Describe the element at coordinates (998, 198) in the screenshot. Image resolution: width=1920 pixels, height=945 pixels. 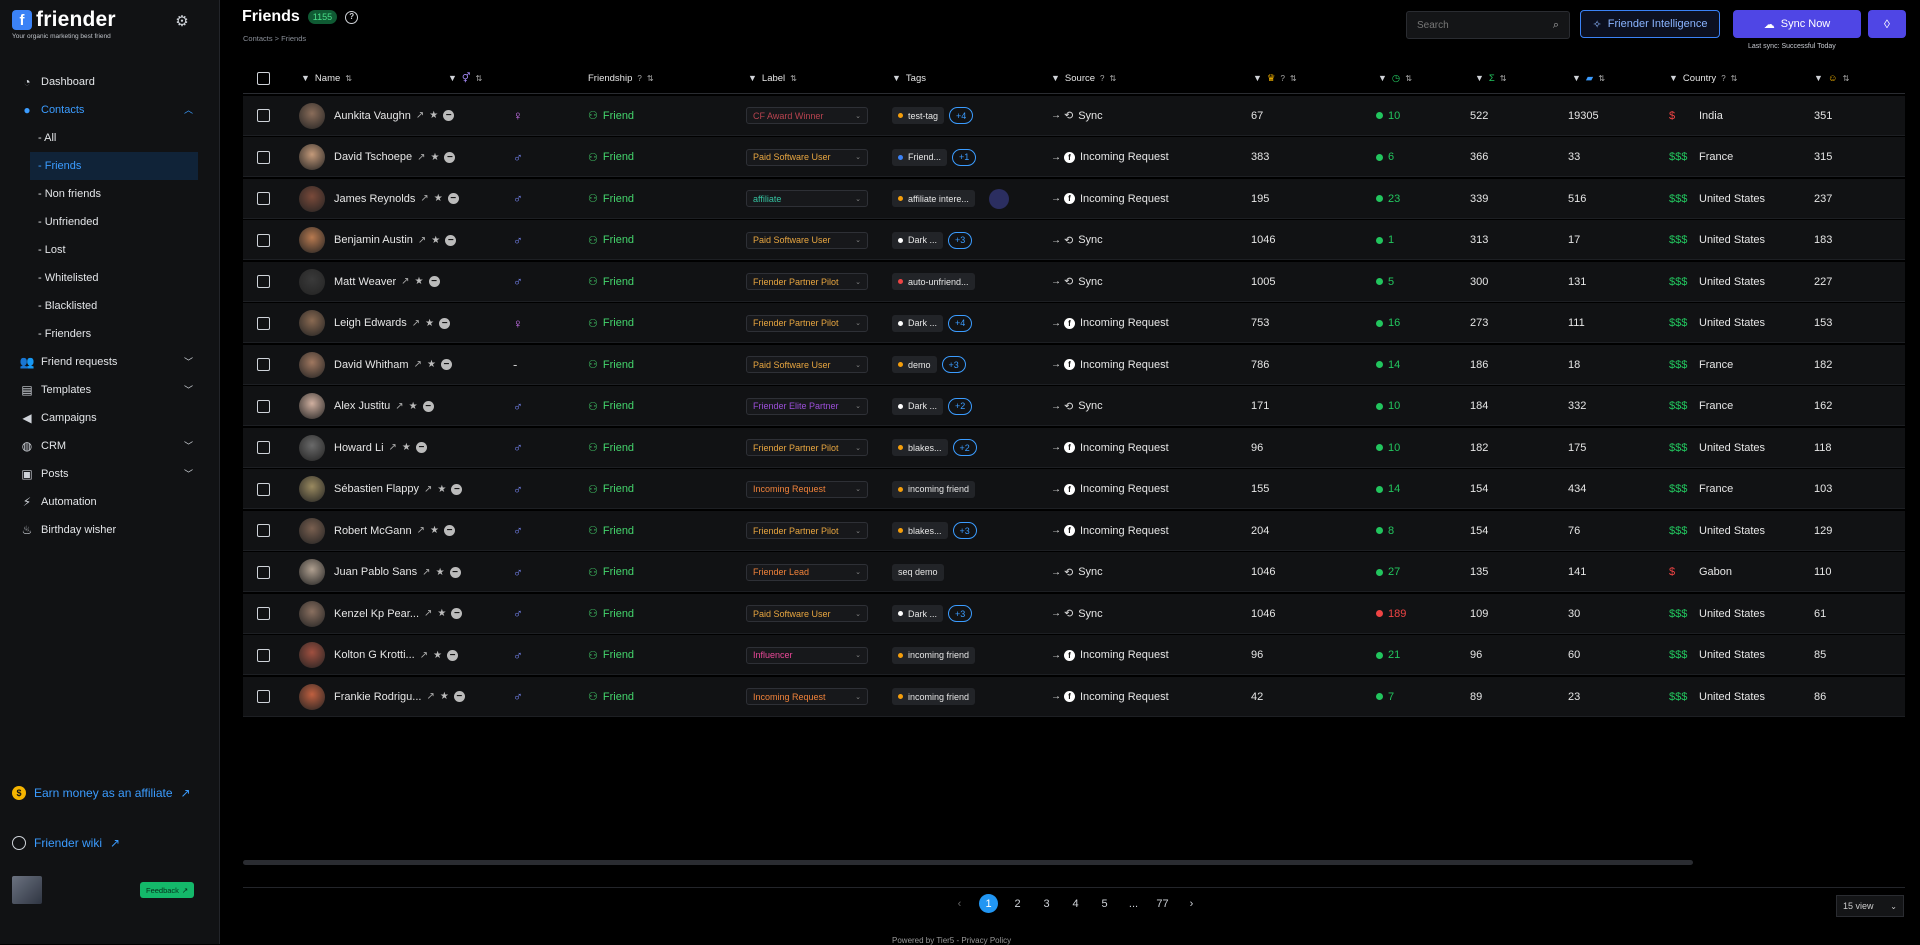
I see `add-tag-button` at that location.